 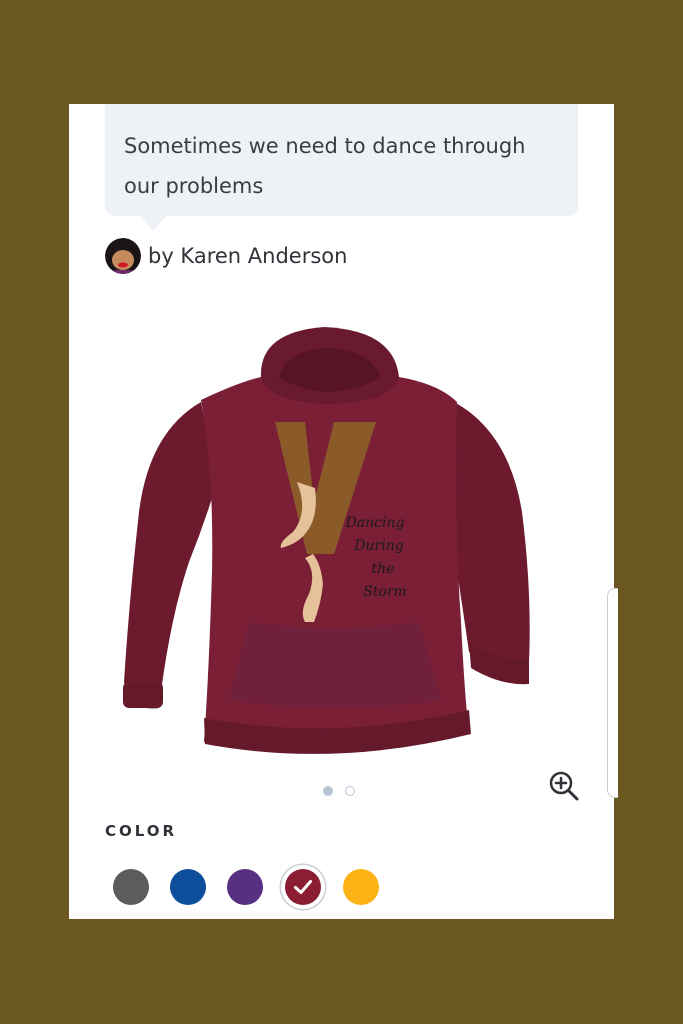 I want to click on check-icon, so click(x=303, y=887).